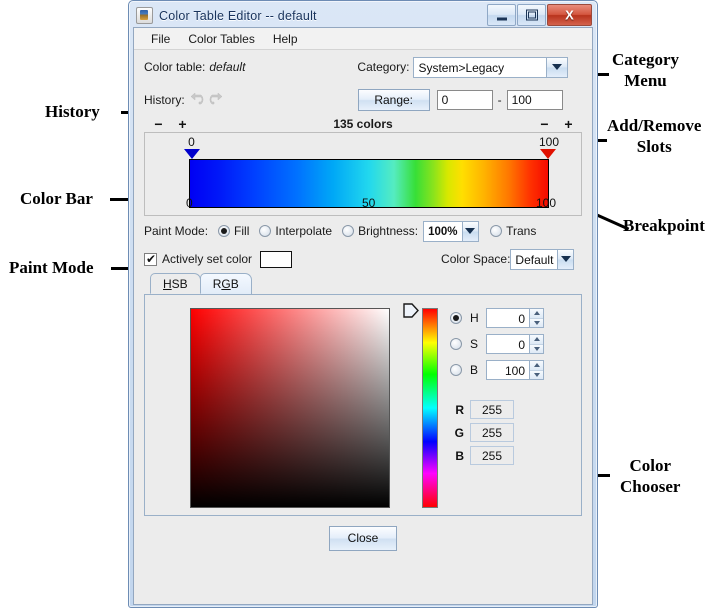  What do you see at coordinates (501, 19) in the screenshot?
I see `minimize-icon` at bounding box center [501, 19].